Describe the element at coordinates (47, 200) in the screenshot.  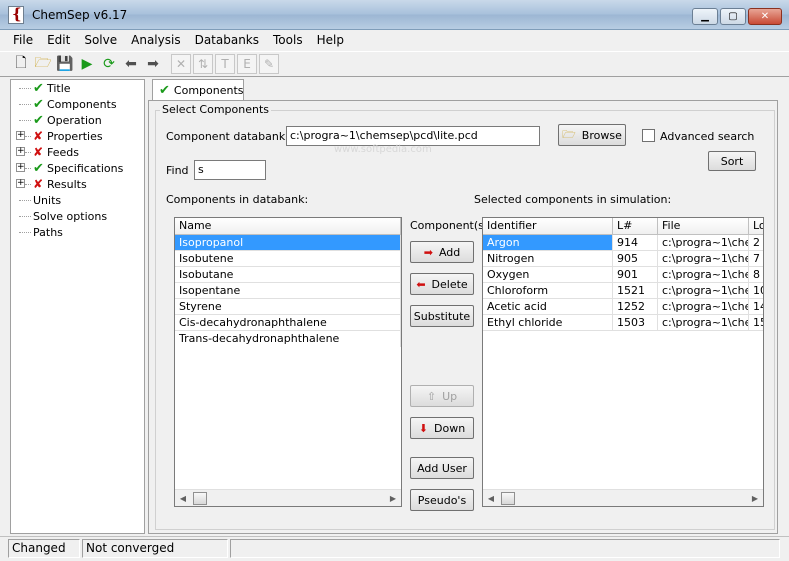
I see `tree-item-label: Units` at that location.